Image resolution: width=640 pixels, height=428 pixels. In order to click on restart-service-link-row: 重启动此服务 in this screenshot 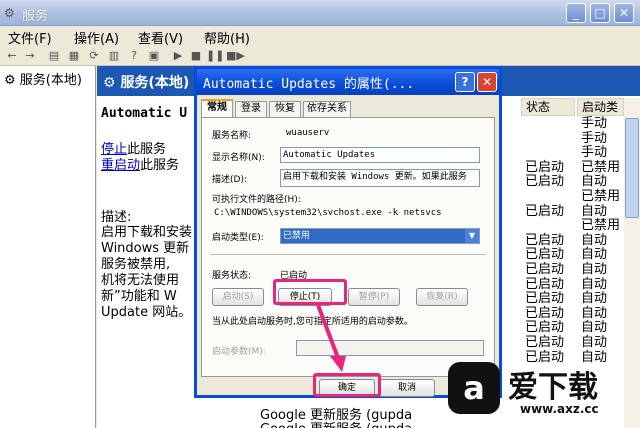, I will do `click(140, 163)`.